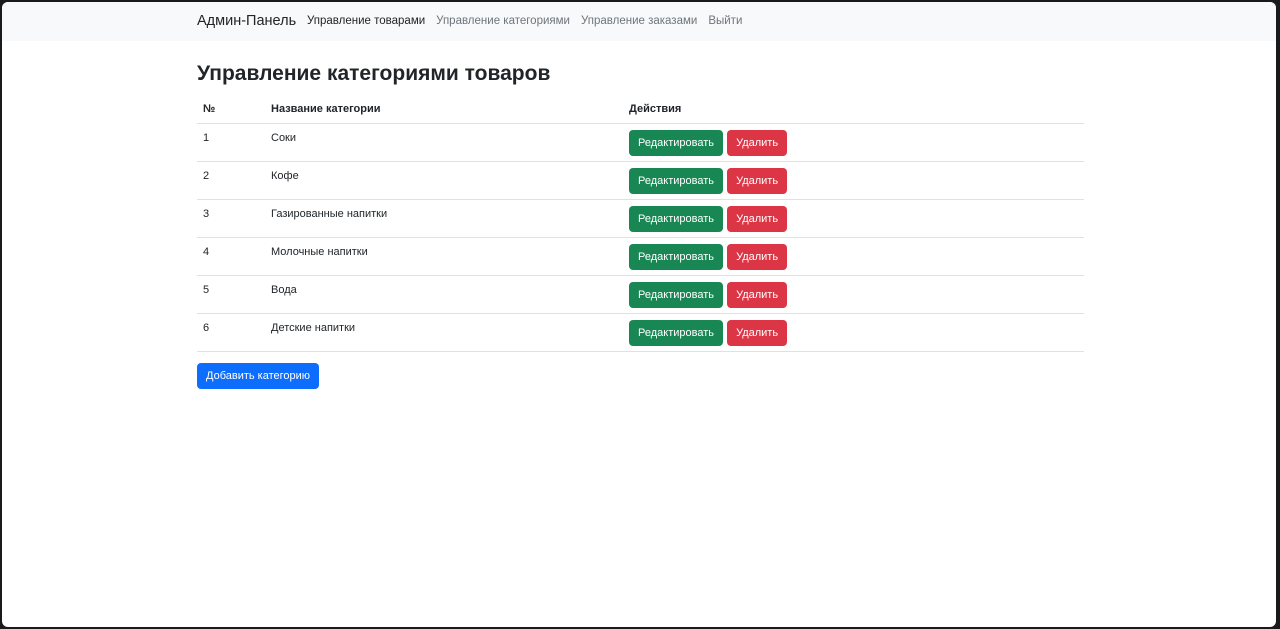 The height and width of the screenshot is (629, 1280). What do you see at coordinates (231, 332) in the screenshot?
I see `row-number: 6` at bounding box center [231, 332].